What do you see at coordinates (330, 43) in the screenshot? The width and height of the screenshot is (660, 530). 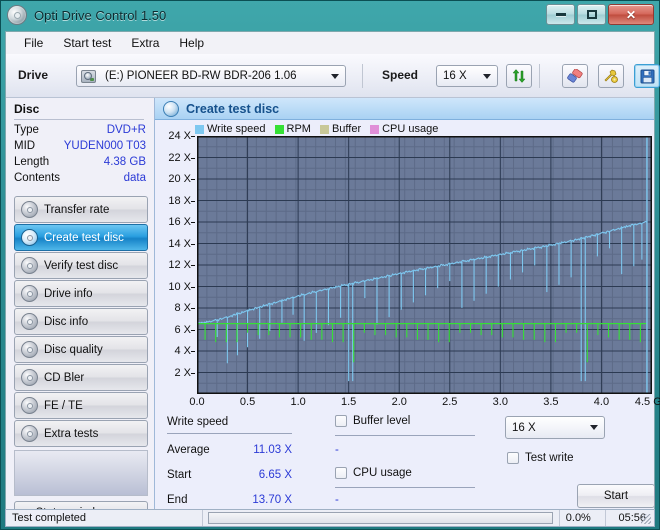 I see `menu-bar: File Start test Extra Help` at bounding box center [330, 43].